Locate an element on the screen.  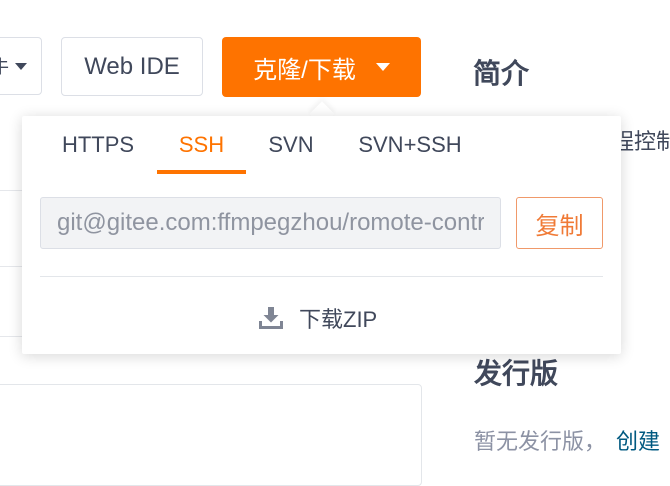
tab-svn: SVN is located at coordinates (291, 151).